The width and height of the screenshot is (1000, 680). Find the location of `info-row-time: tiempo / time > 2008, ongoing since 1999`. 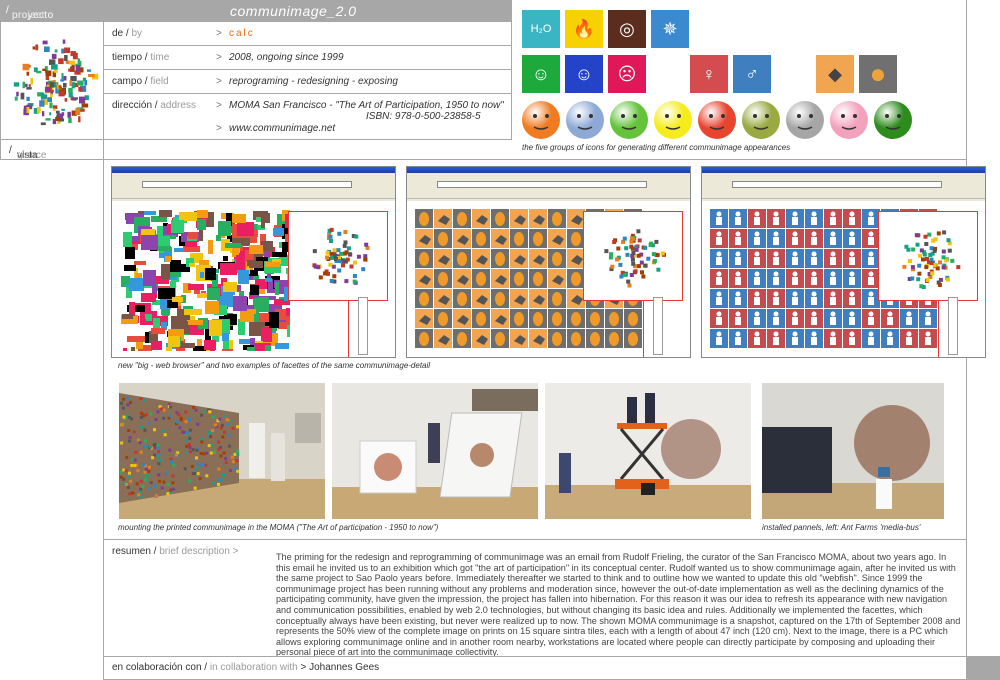

info-row-time: tiempo / time > 2008, ongoing since 1999 is located at coordinates (308, 58).